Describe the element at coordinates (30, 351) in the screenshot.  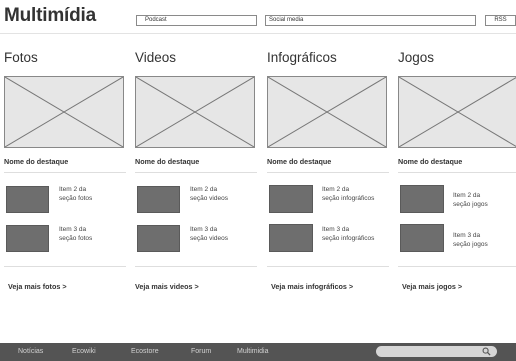
I see `footer-link-noticias: Notícias` at that location.